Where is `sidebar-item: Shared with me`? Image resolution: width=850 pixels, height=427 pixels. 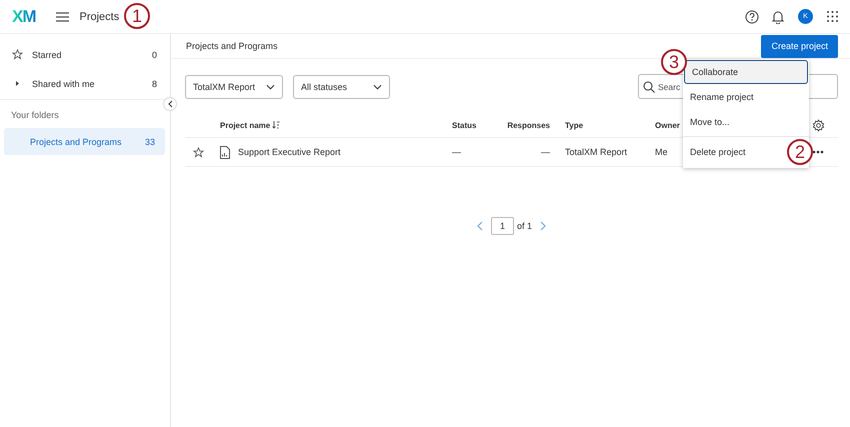 sidebar-item: Shared with me is located at coordinates (92, 83).